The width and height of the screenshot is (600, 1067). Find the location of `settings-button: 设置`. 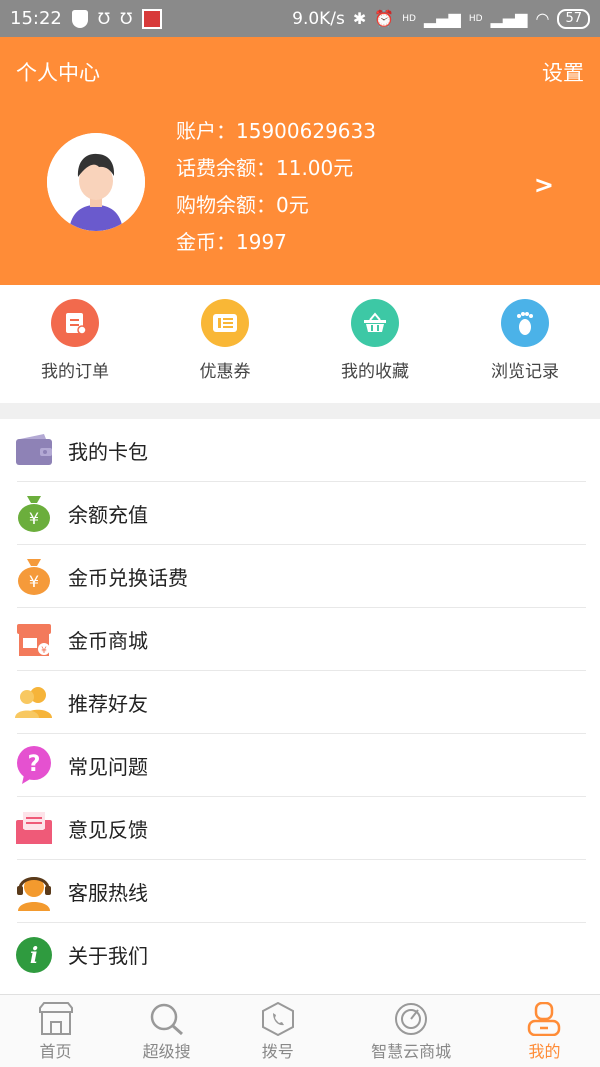

settings-button: 设置 is located at coordinates (563, 72).